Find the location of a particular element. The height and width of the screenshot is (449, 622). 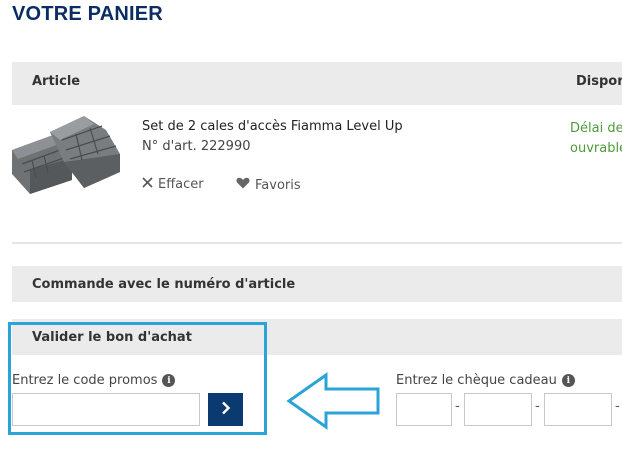

arrow-left-icon is located at coordinates (334, 403).